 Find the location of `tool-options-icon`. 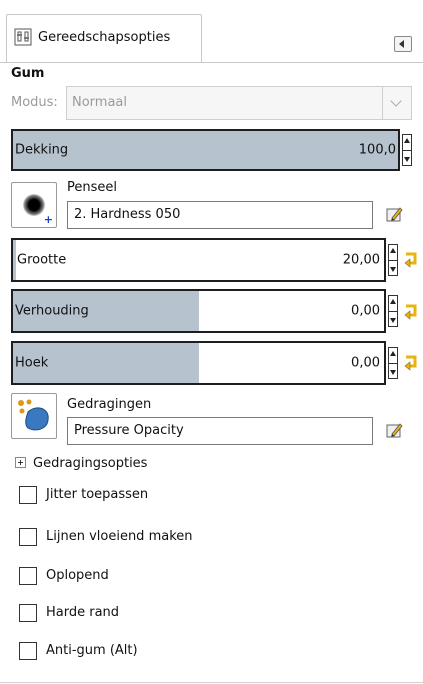

tool-options-icon is located at coordinates (23, 37).